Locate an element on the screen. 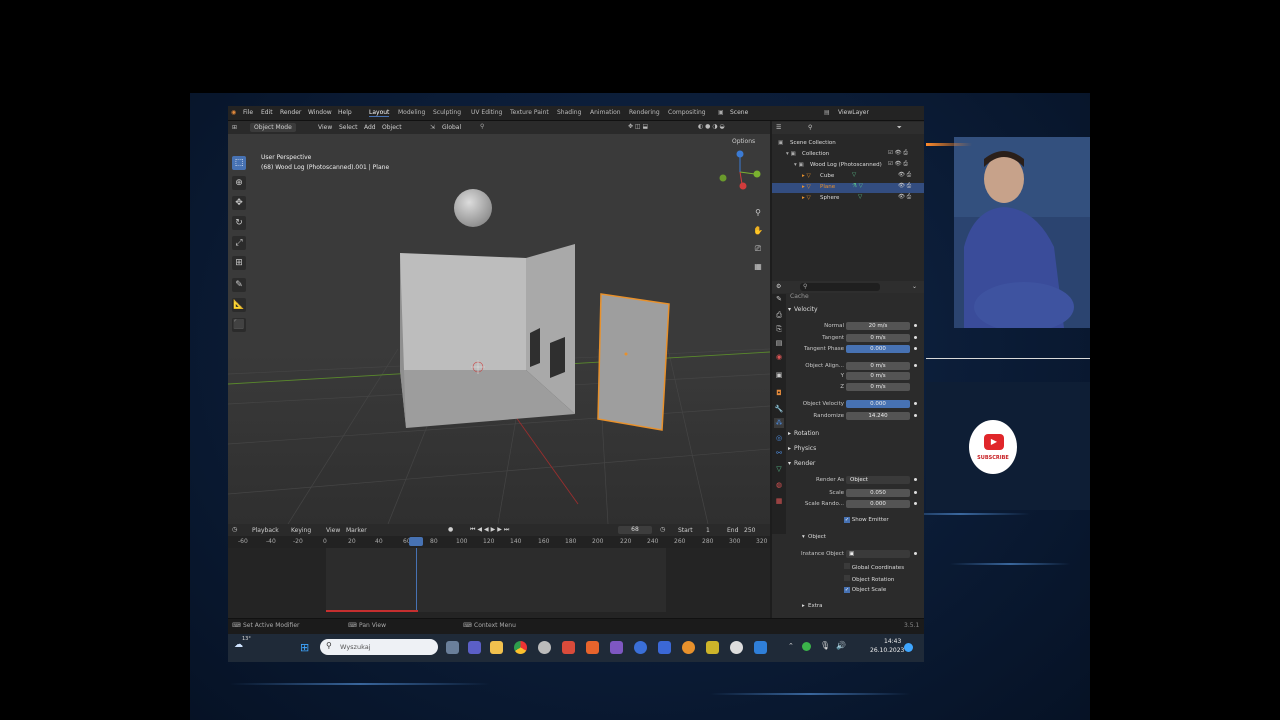  app-icon-blue is located at coordinates (664, 647).